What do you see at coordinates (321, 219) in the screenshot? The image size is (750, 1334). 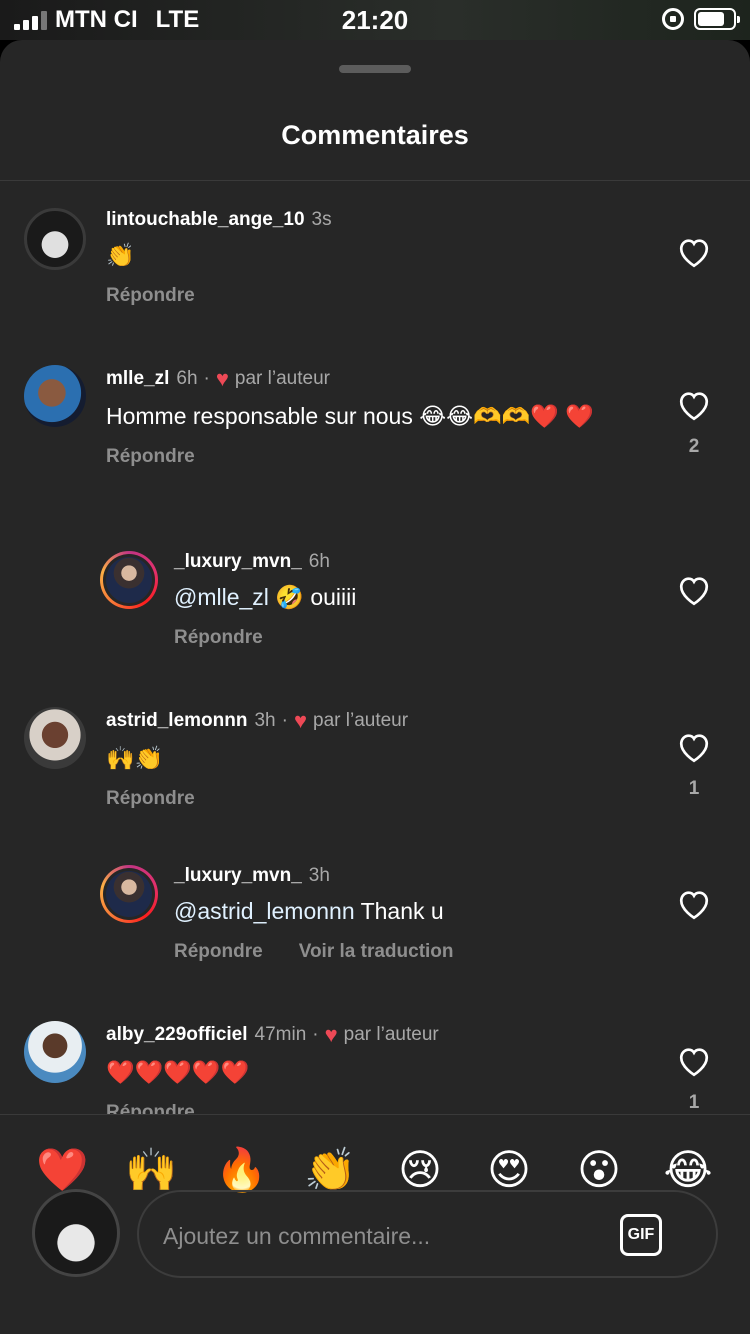 I see `comment-time: 3s` at bounding box center [321, 219].